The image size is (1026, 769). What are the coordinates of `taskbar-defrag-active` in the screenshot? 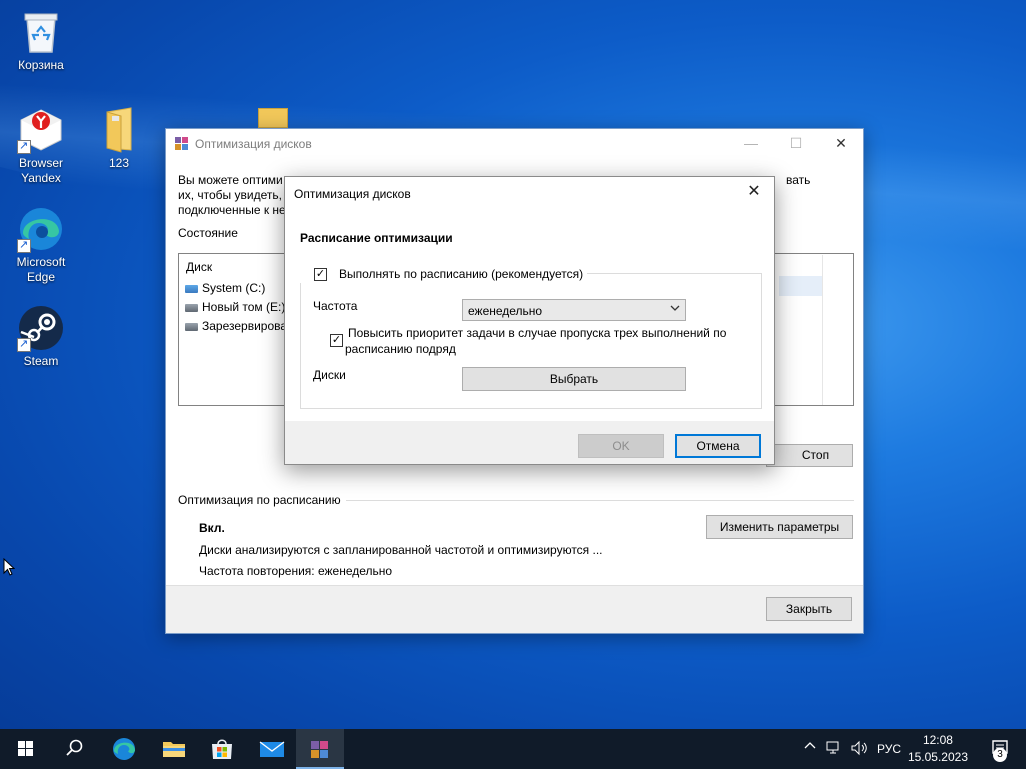 It's located at (320, 749).